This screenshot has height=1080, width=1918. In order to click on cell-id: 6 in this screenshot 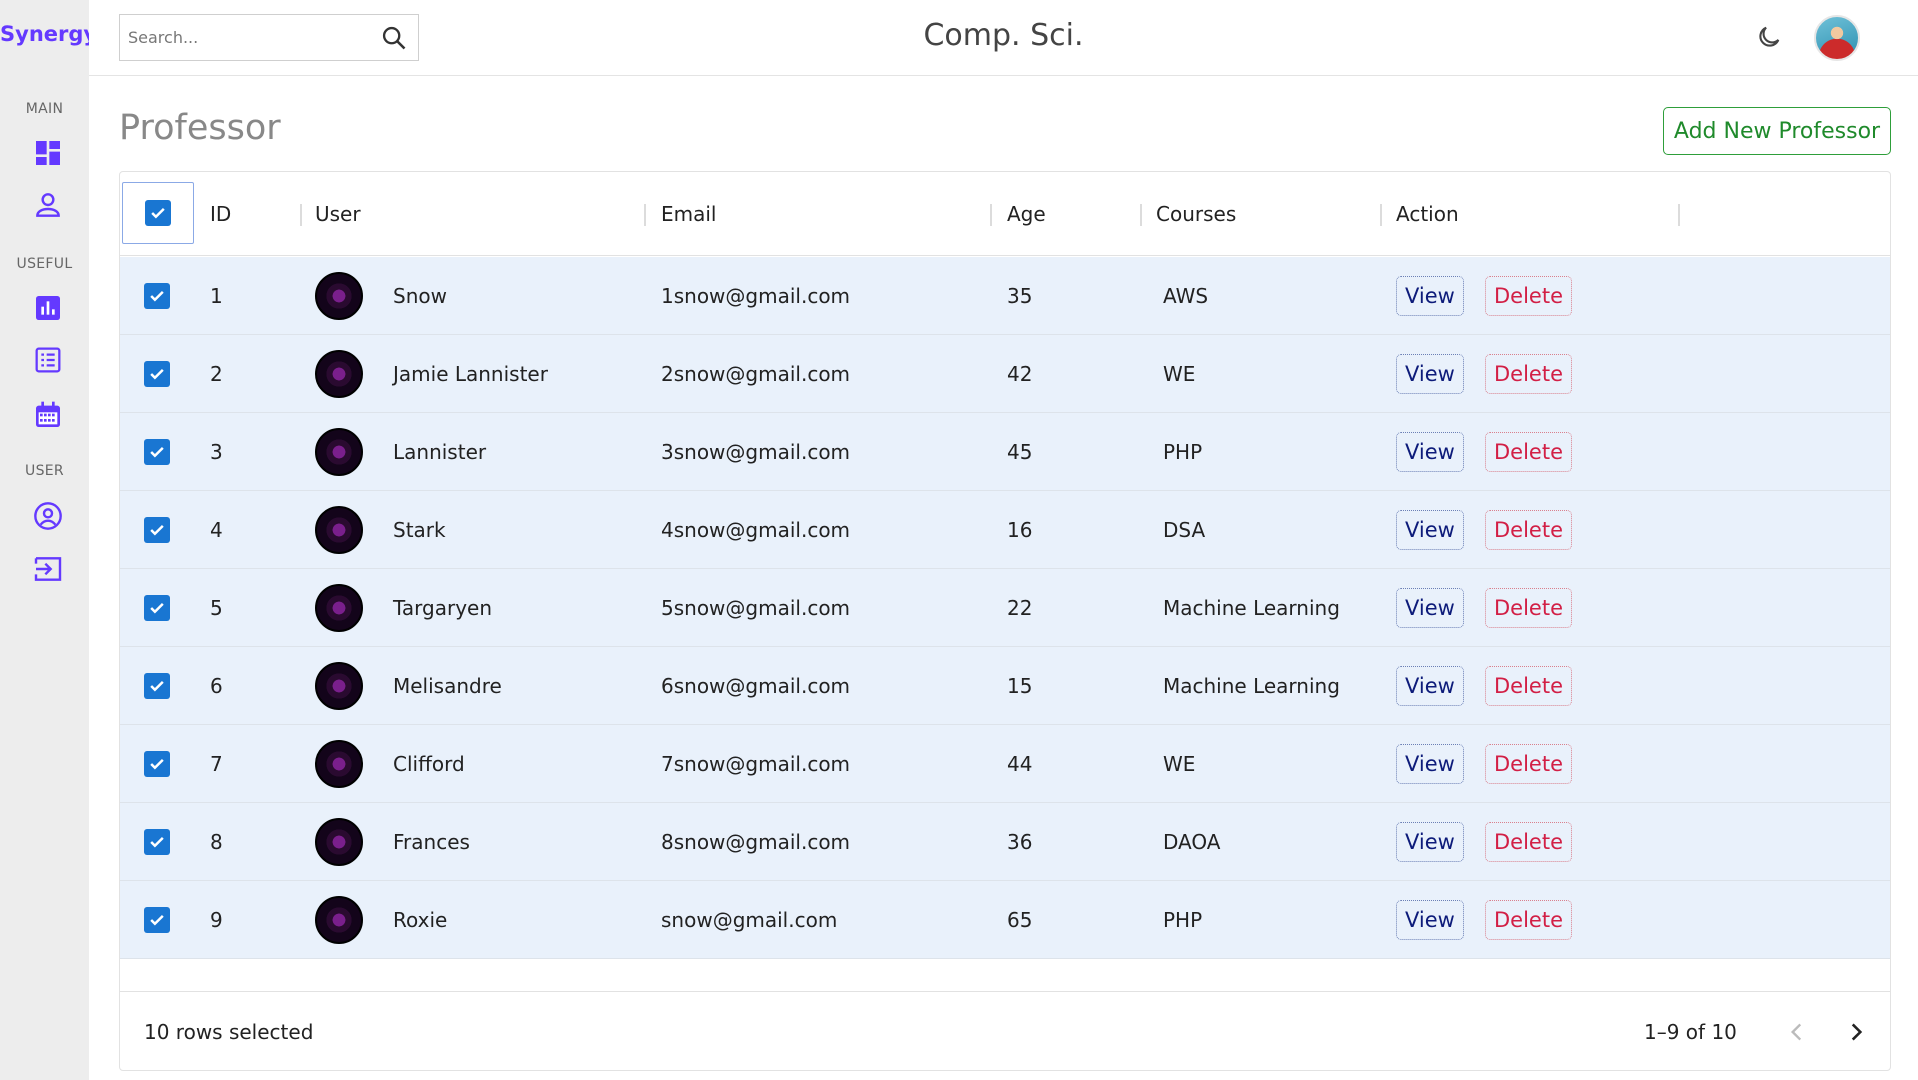, I will do `click(216, 686)`.